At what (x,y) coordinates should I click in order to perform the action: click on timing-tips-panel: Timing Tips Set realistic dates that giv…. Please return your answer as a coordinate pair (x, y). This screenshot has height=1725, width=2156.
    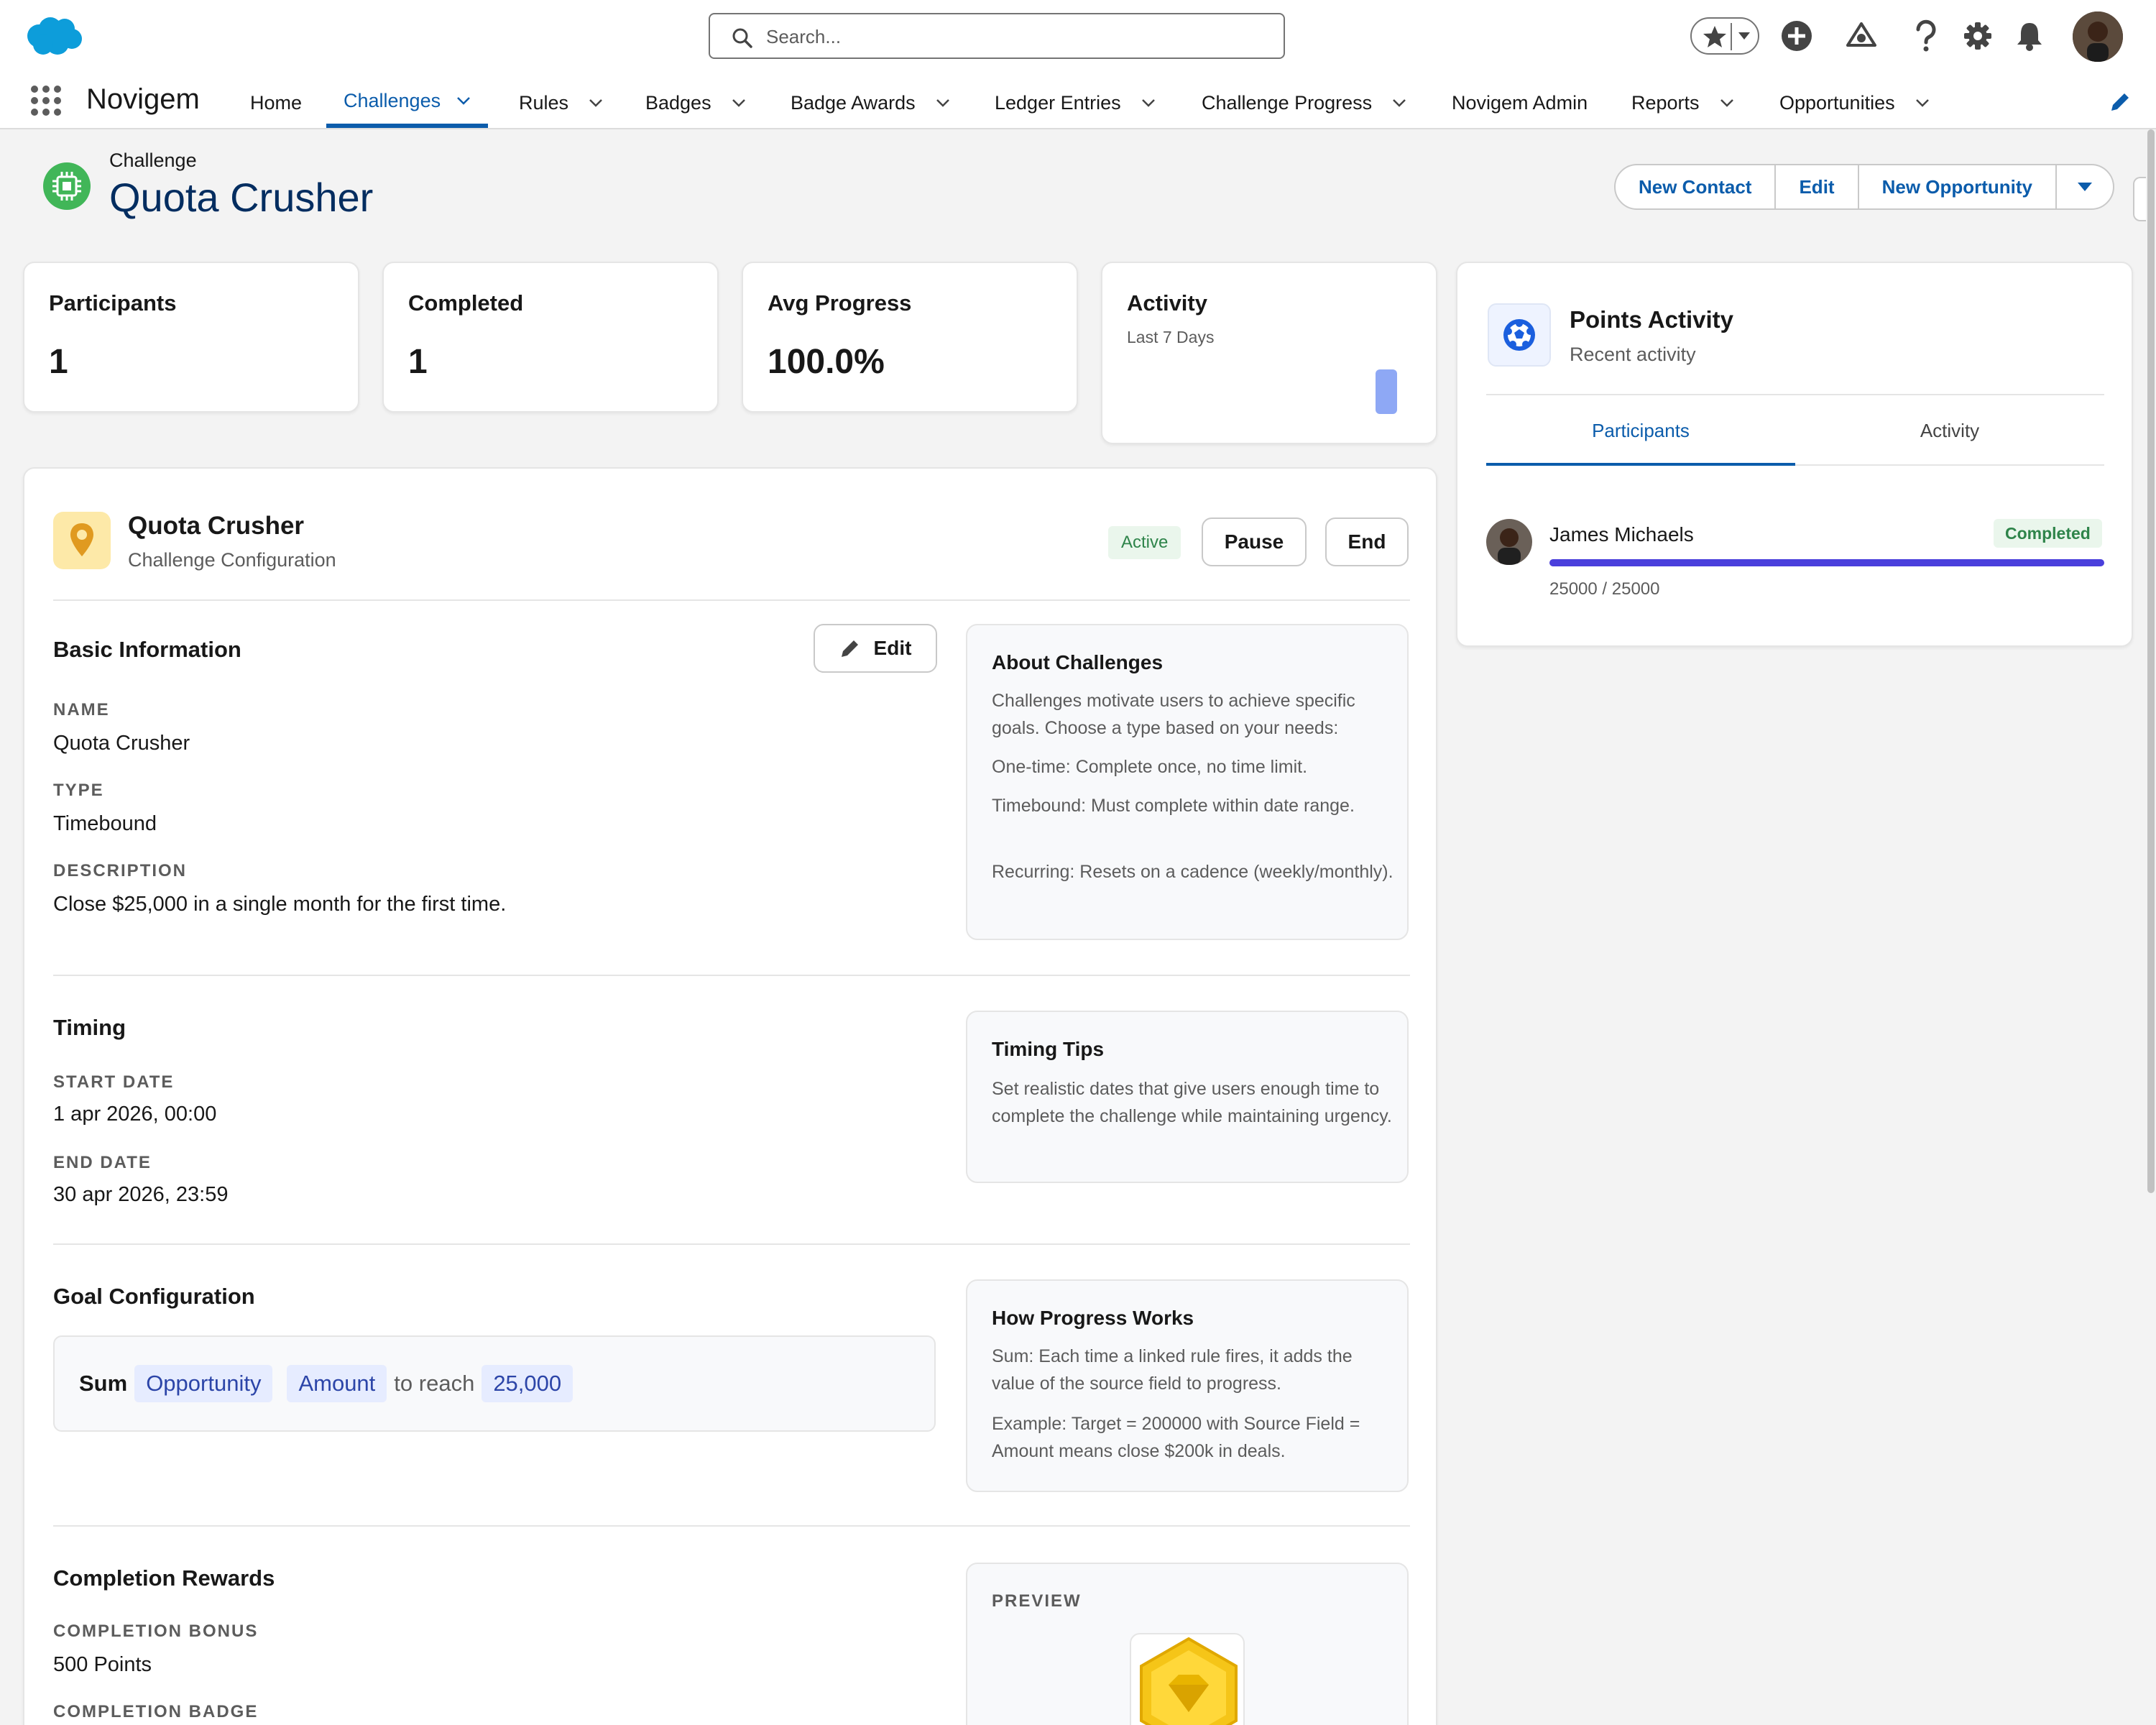
    Looking at the image, I should click on (1187, 1097).